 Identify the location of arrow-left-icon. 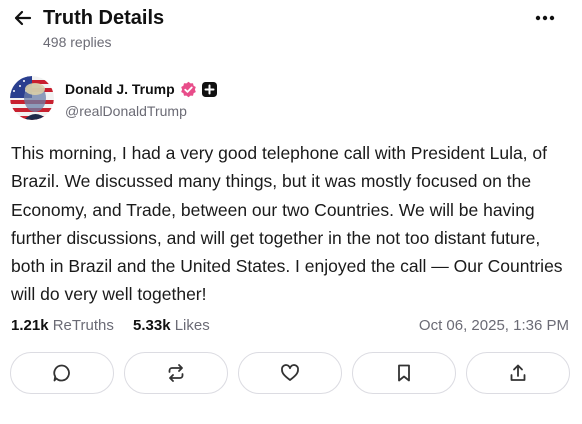
(23, 18).